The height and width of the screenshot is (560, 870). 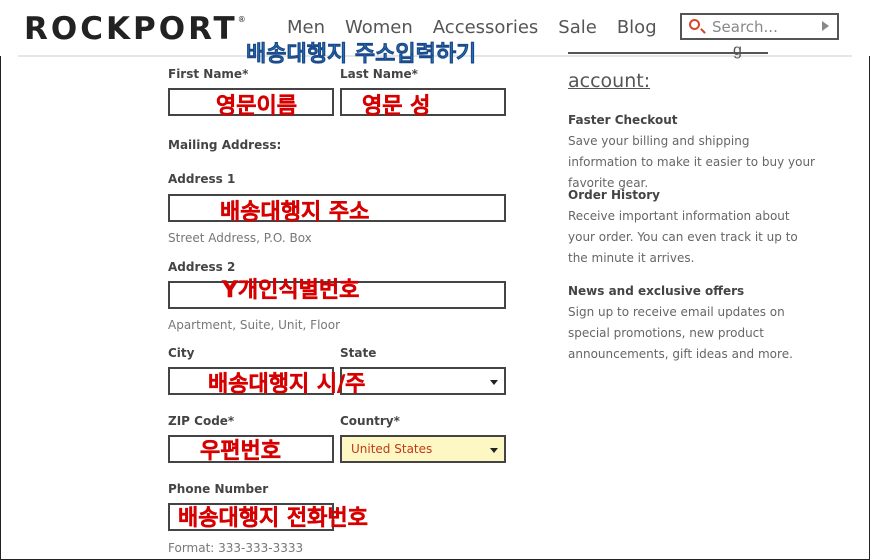 I want to click on sidebar-heading-offers: News and exclusive offers, so click(x=656, y=291).